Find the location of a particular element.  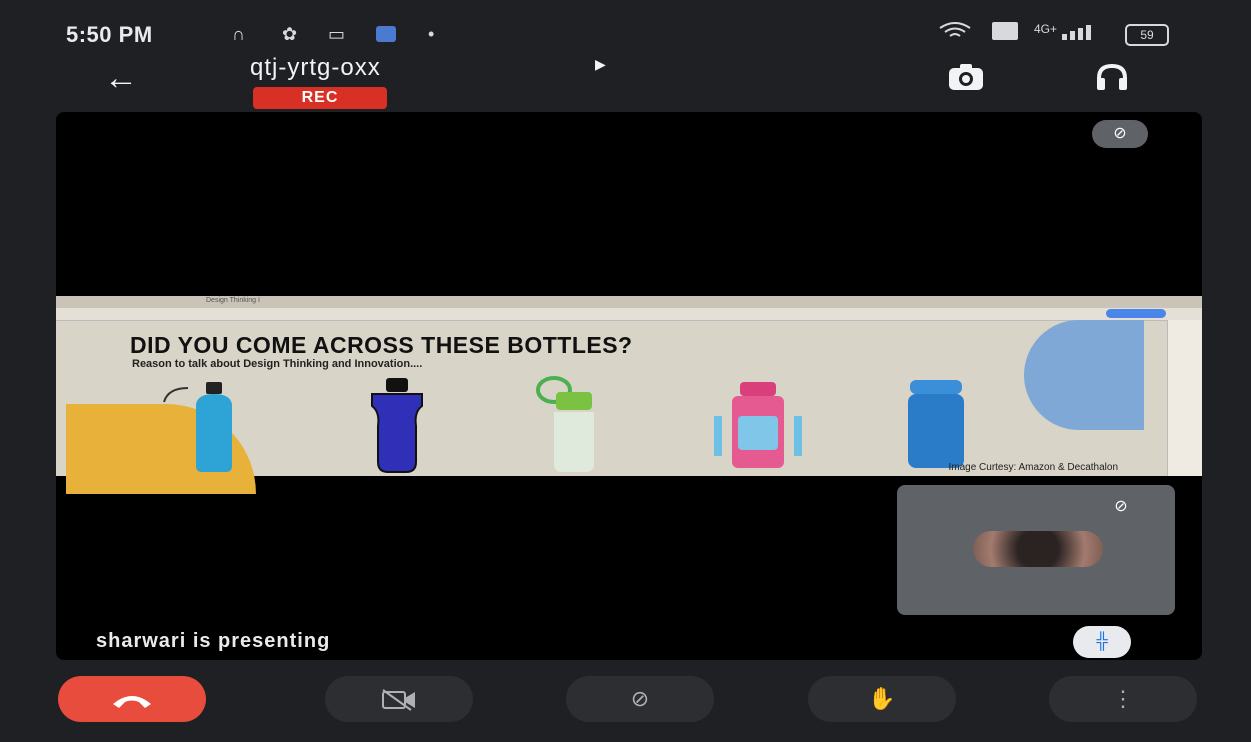

slide-sidebar is located at coordinates (1184, 398).